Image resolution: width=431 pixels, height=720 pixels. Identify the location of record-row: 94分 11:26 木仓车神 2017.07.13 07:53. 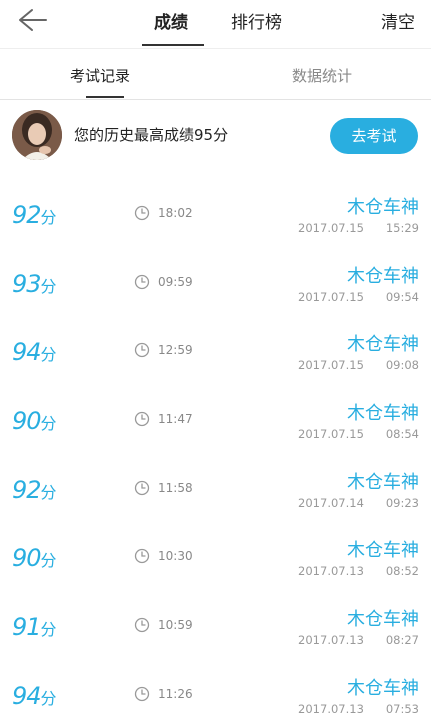
(215, 692).